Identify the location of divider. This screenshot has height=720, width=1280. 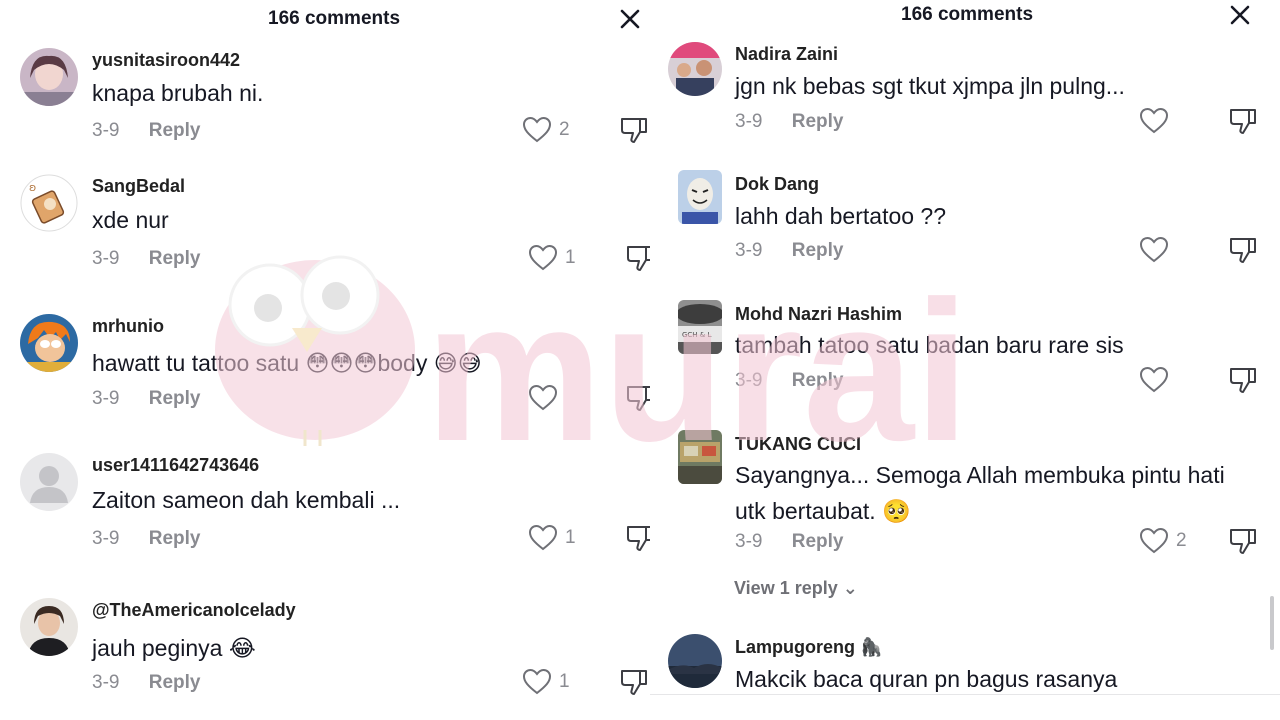
(965, 694).